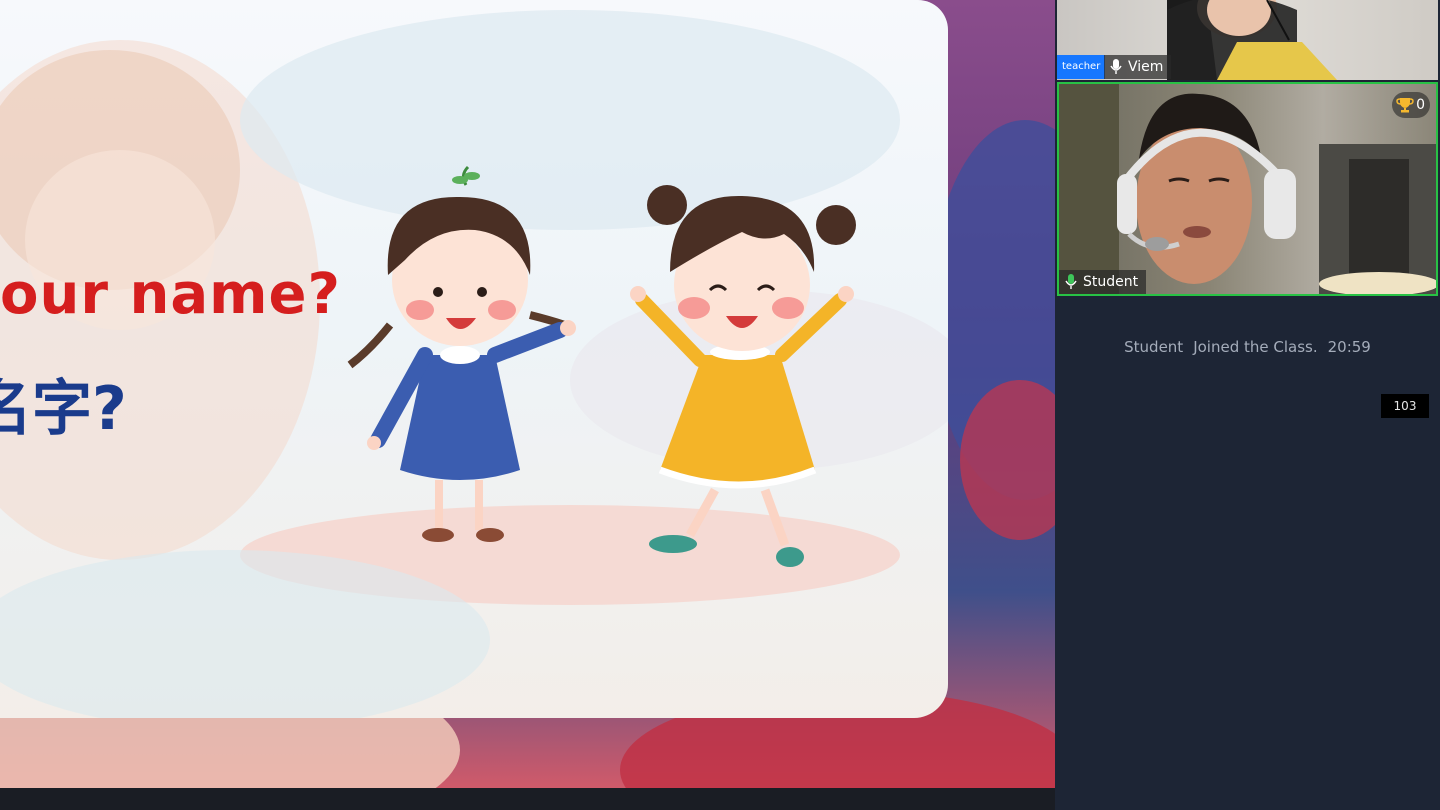  I want to click on slide-question-chinese: 名字?, so click(63, 409).